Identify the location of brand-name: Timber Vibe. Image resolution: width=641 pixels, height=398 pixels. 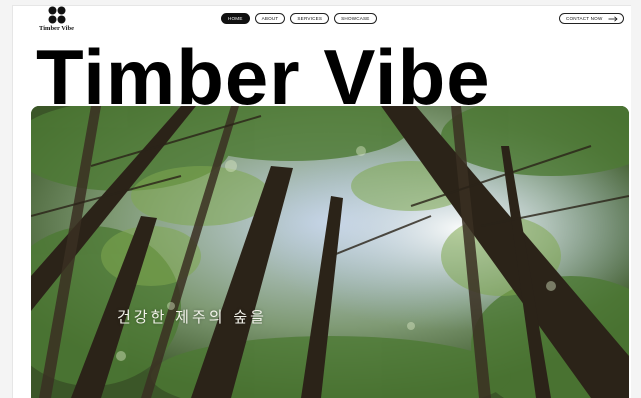
(56, 28).